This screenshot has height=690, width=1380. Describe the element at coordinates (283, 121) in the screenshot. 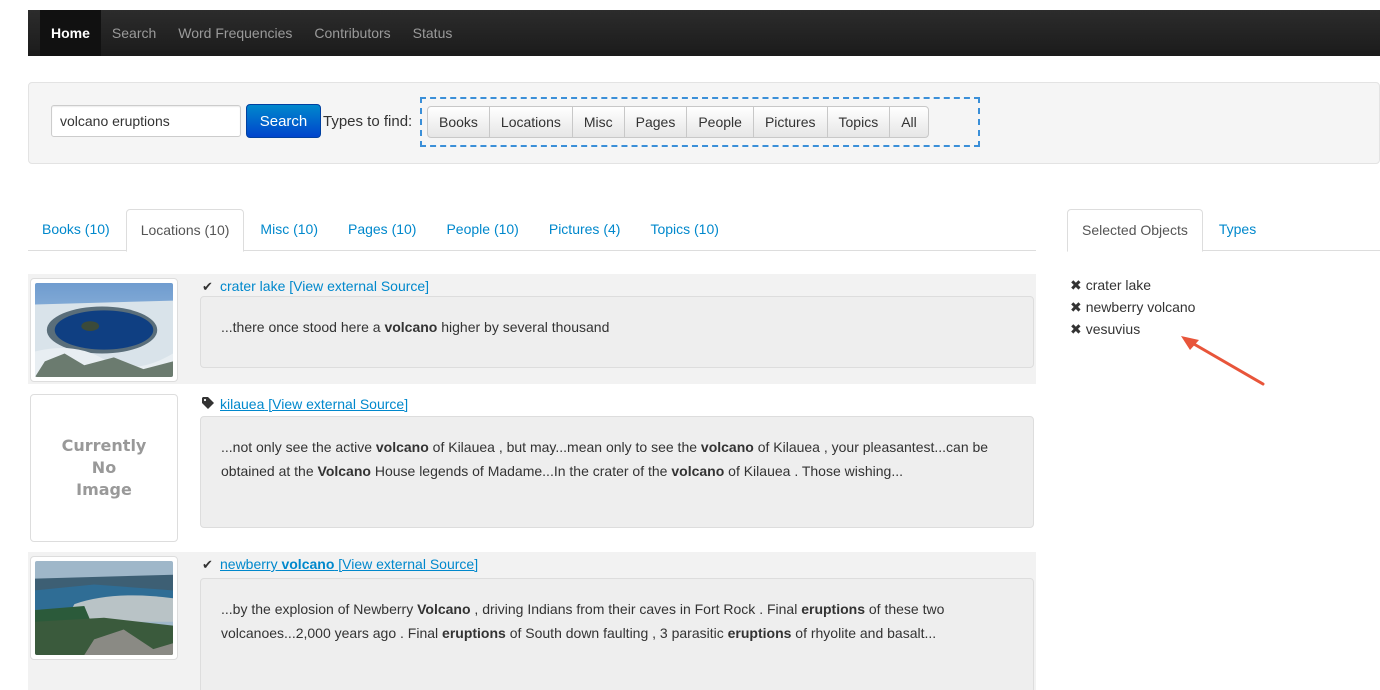

I see `search-button: Search` at that location.